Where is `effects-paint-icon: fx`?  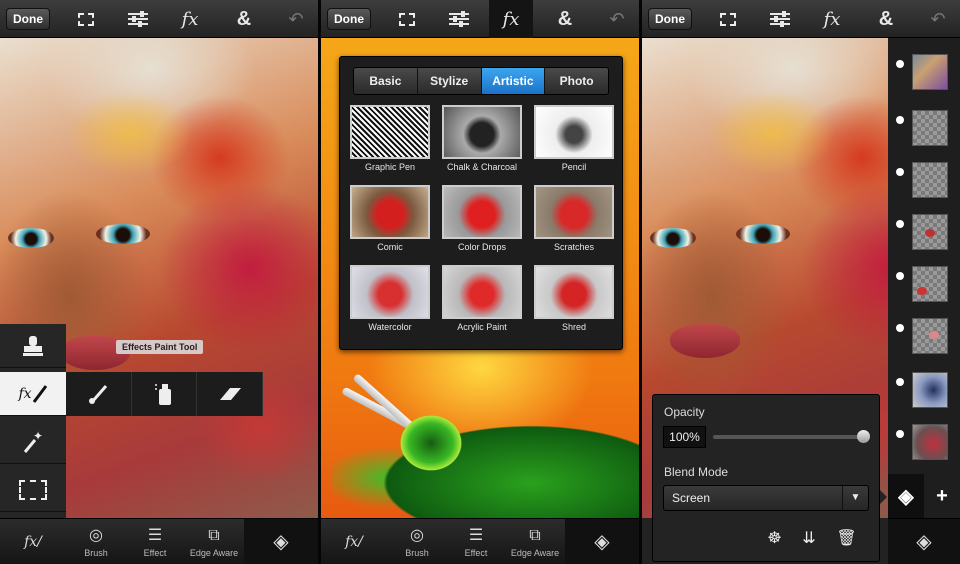
effects-paint-icon: fx is located at coordinates (33, 394).